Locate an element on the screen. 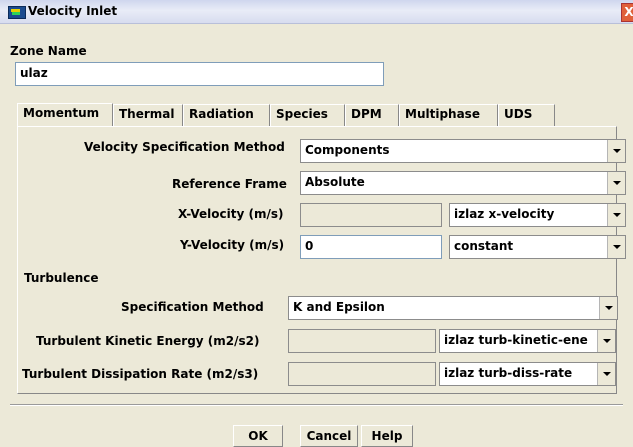 The height and width of the screenshot is (447, 633). y-velocity-label: Y-Velocity (m/s) is located at coordinates (232, 245).